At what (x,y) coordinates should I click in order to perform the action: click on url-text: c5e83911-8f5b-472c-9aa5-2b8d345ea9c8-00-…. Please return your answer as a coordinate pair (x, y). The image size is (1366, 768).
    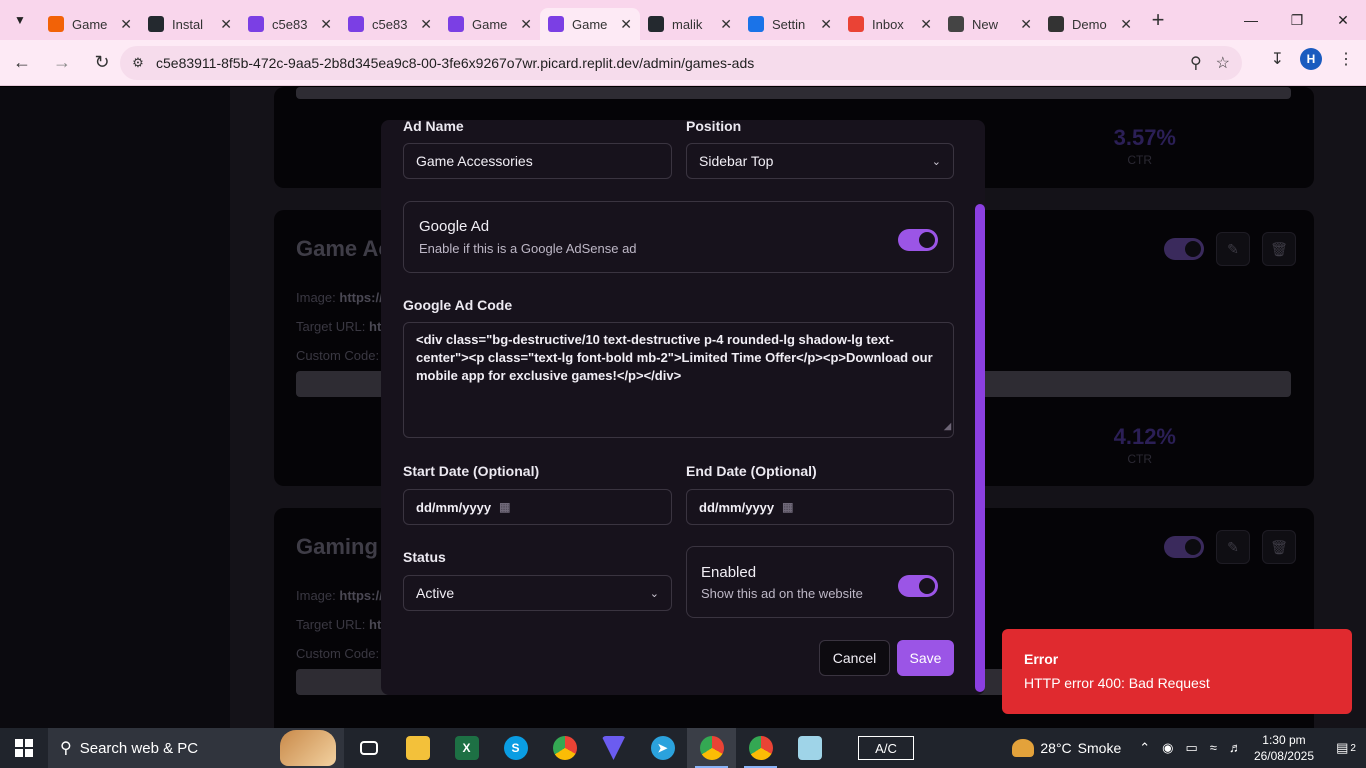
    Looking at the image, I should click on (673, 63).